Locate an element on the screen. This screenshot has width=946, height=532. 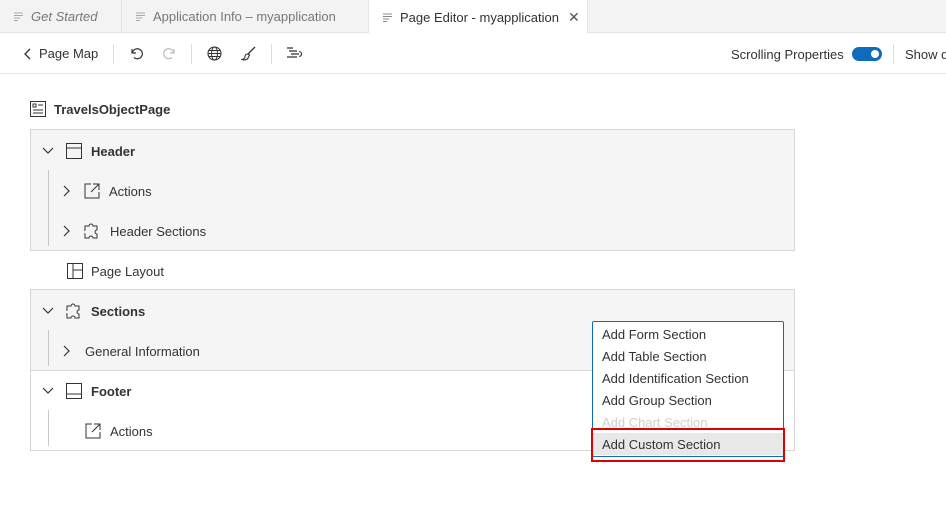
tree-node-label: Page Layout is located at coordinates (128, 271).